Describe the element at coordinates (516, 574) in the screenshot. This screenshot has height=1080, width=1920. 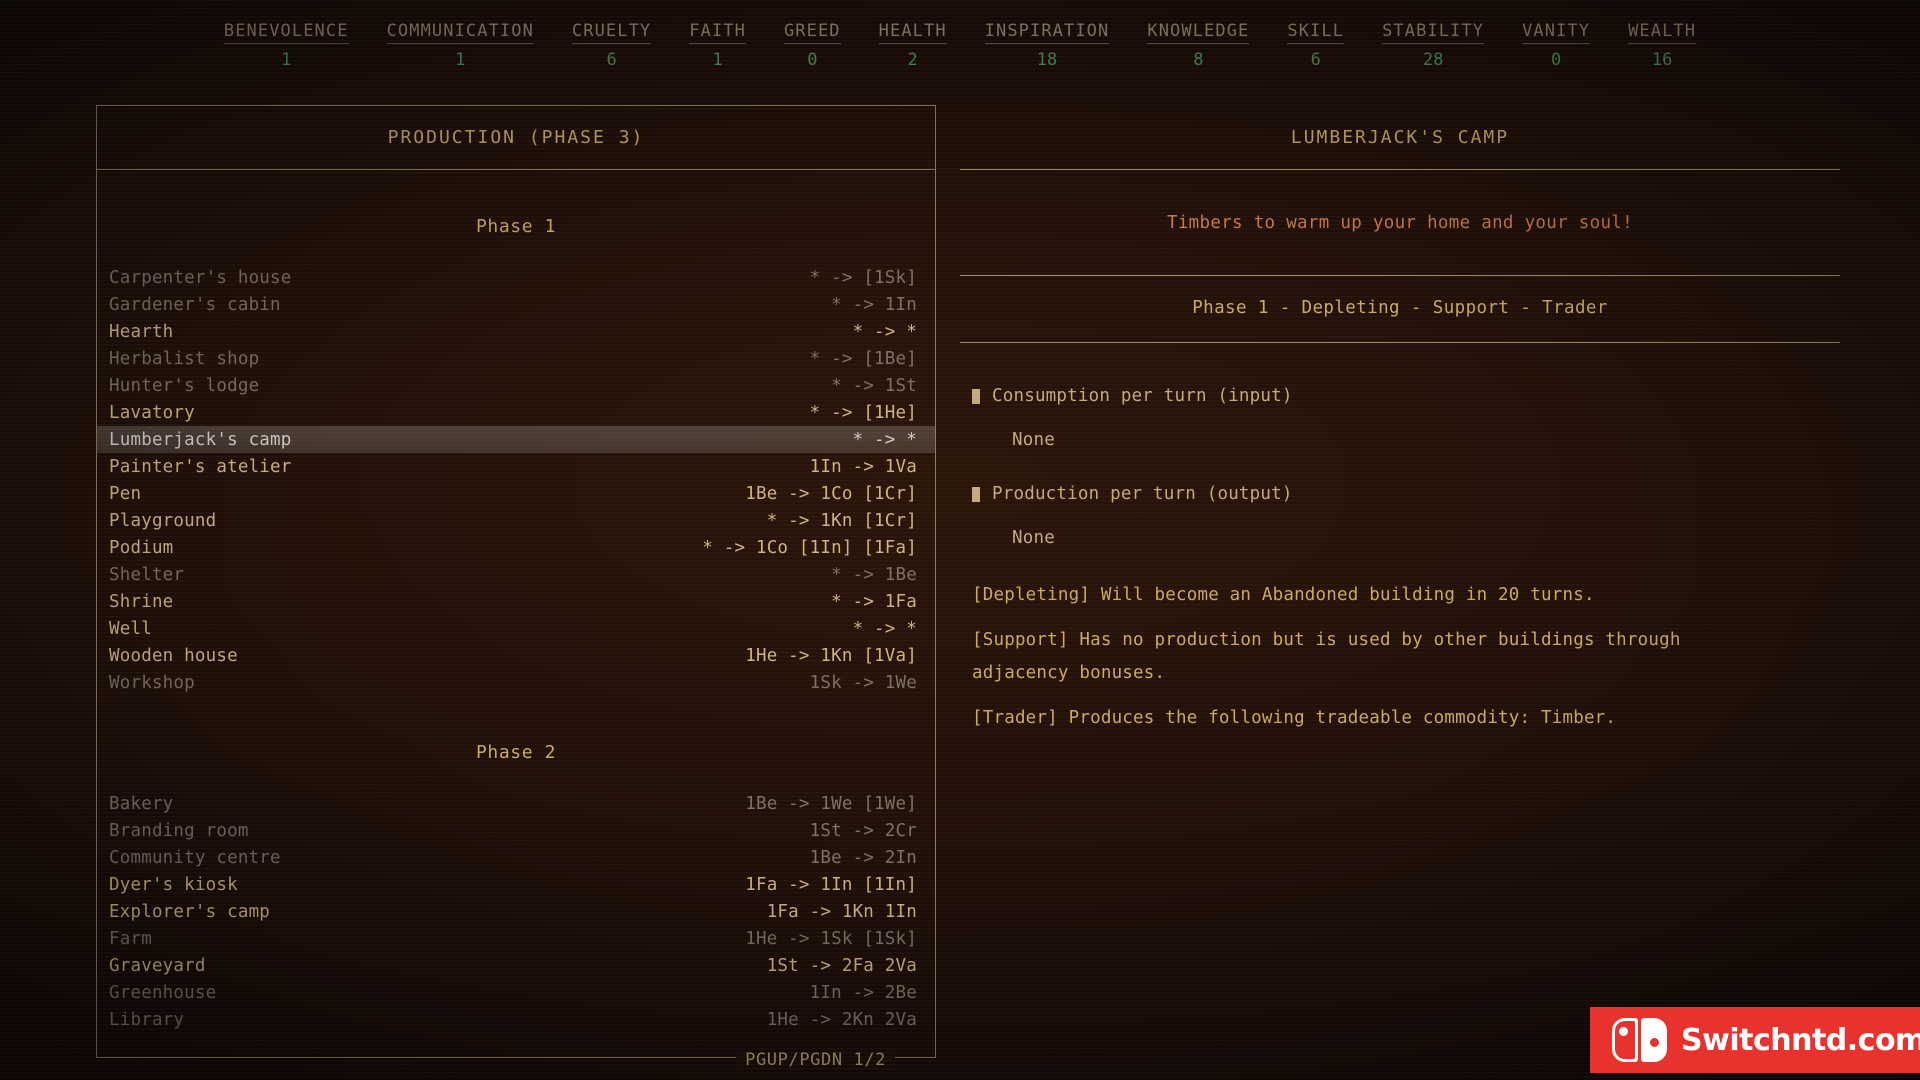
I see `building-row: Shelter * -> 1Be` at that location.